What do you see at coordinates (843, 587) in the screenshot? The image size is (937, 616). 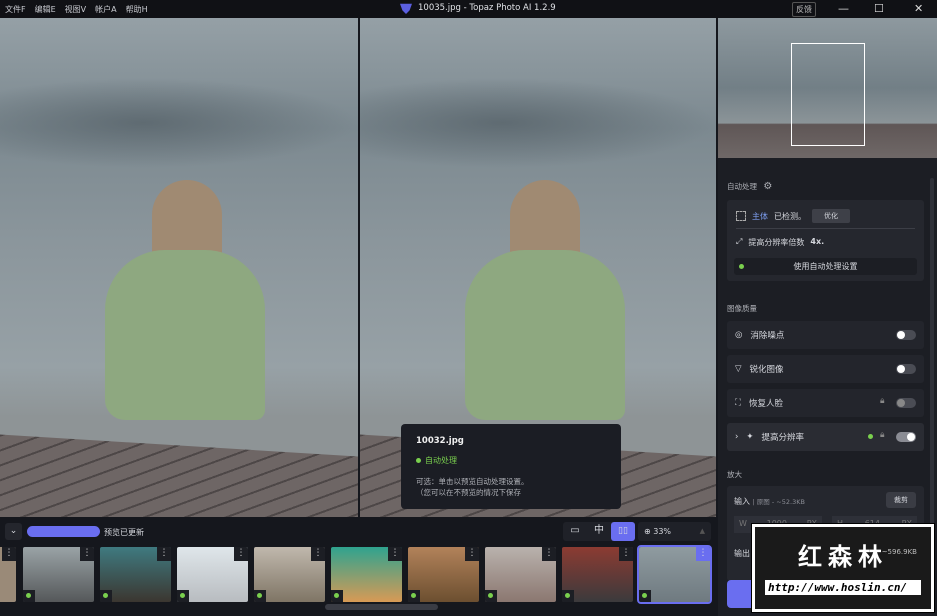 I see `watermark-url: http://www.hoslin.cn/` at bounding box center [843, 587].